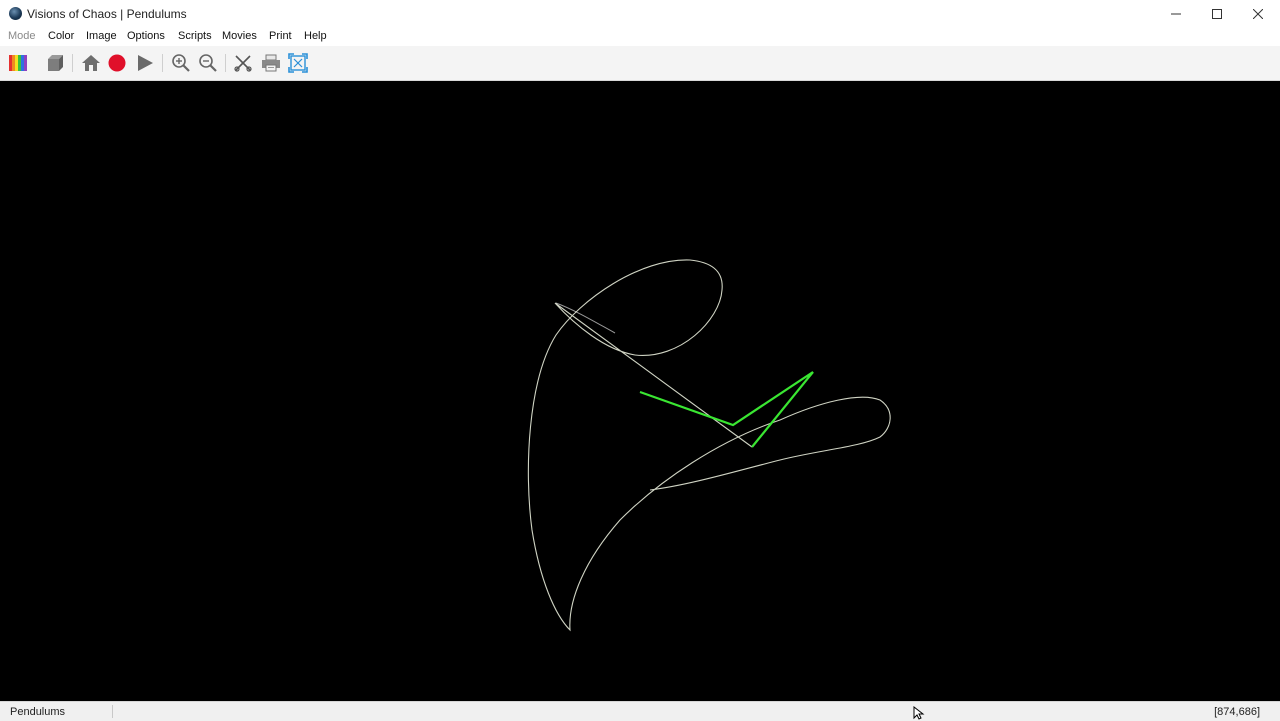 This screenshot has height=721, width=1280. I want to click on zoom-out-icon, so click(208, 63).